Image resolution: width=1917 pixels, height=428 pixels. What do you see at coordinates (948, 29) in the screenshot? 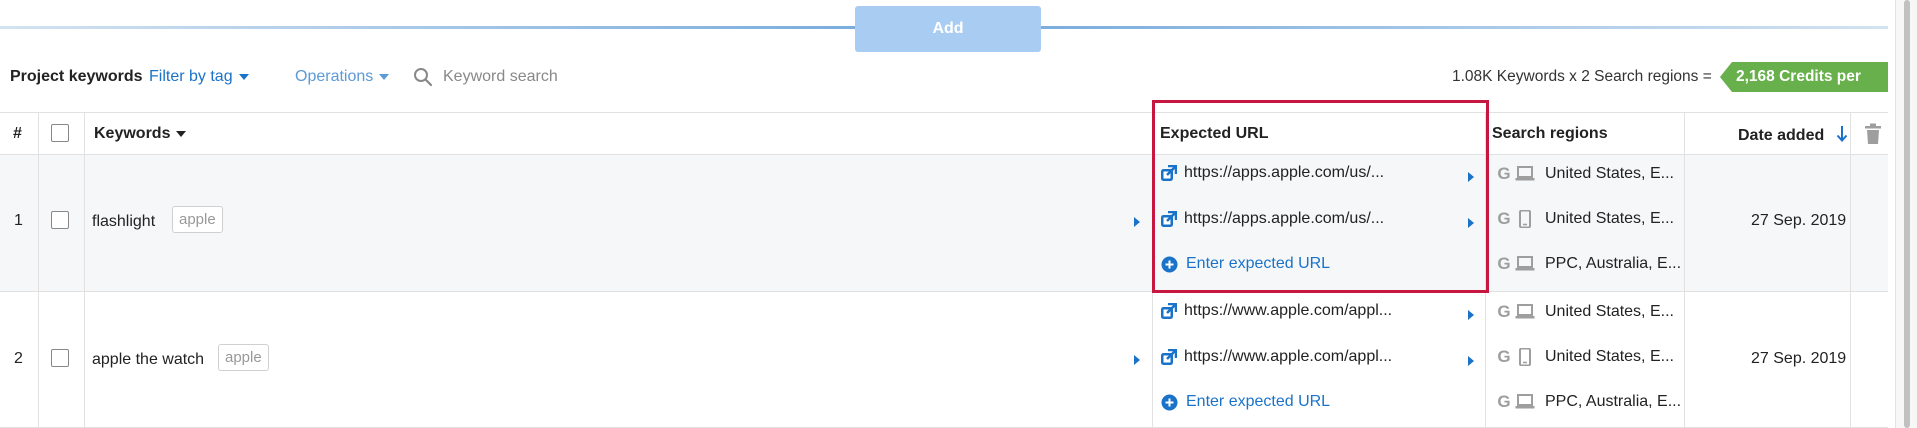
I see `add-button: Add` at bounding box center [948, 29].